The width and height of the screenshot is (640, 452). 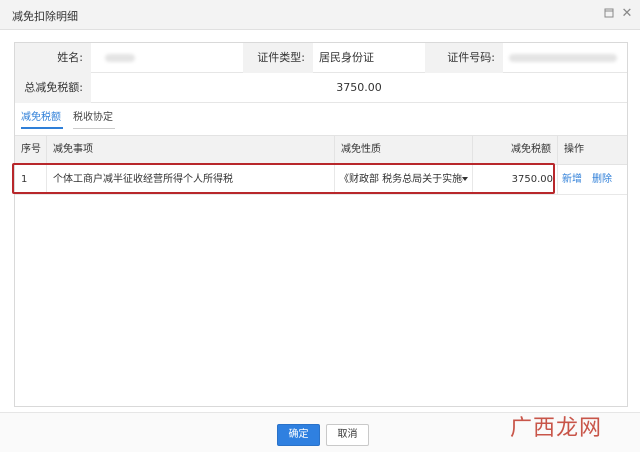 What do you see at coordinates (465, 179) in the screenshot?
I see `chevron-down-icon` at bounding box center [465, 179].